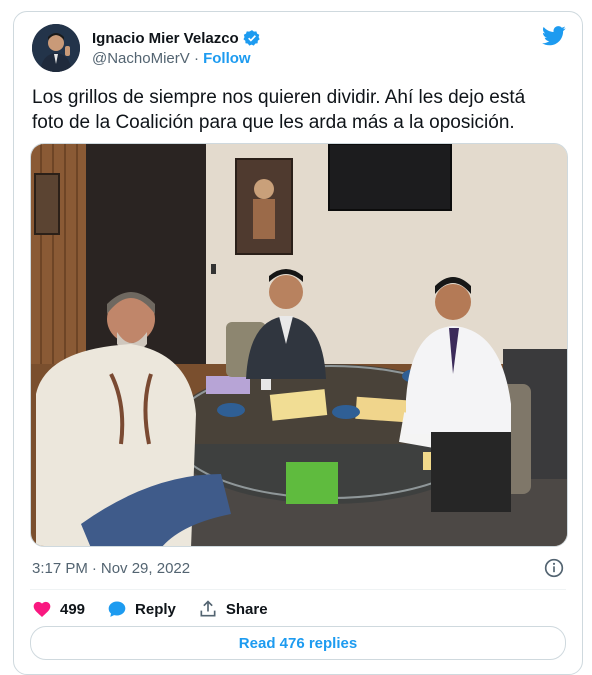 The height and width of the screenshot is (675, 592). Describe the element at coordinates (117, 609) in the screenshot. I see `reply-bubble-icon` at that location.